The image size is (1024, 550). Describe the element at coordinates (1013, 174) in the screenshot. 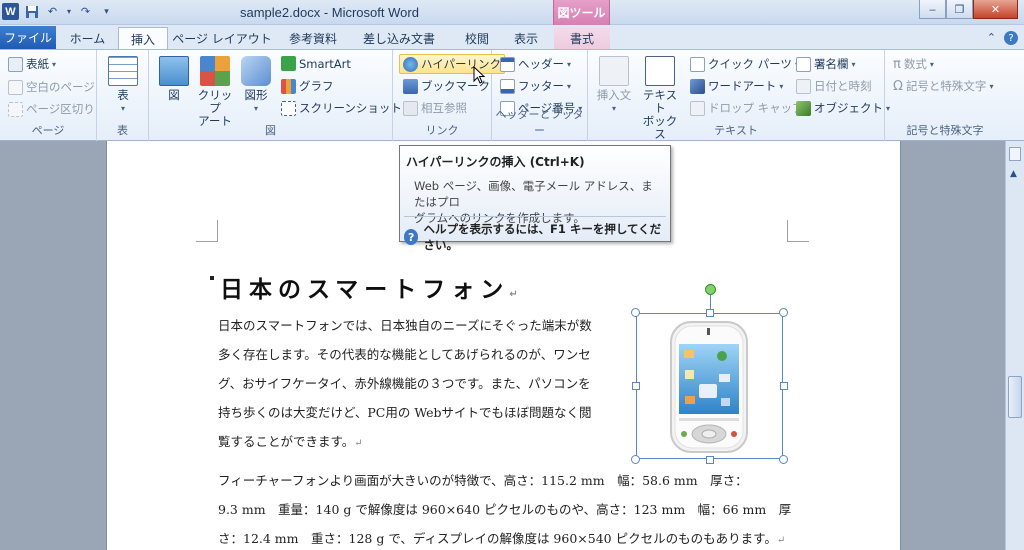

I see `scroll-up-icon: ▲` at that location.